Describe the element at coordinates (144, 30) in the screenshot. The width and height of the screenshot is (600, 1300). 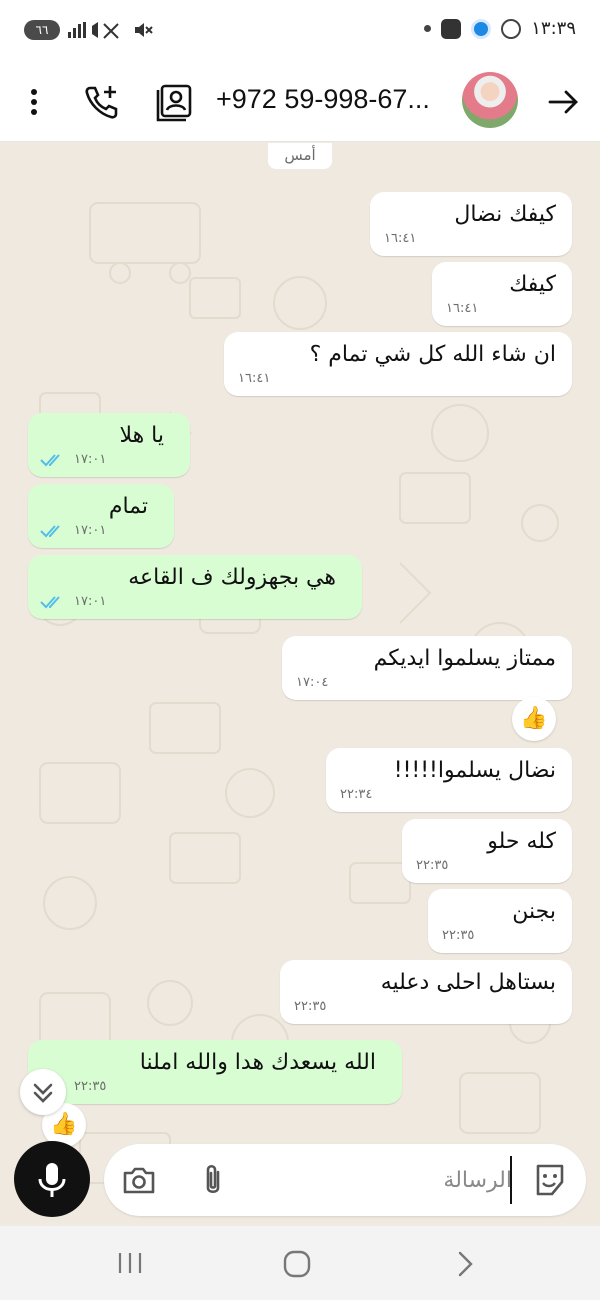
I see `mute-icon` at that location.